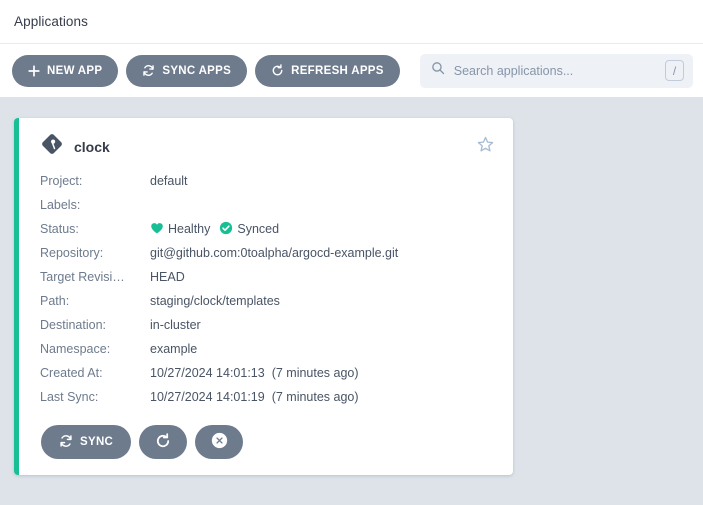 This screenshot has height=505, width=703. Describe the element at coordinates (175, 325) in the screenshot. I see `detail-value: in-cluster` at that location.